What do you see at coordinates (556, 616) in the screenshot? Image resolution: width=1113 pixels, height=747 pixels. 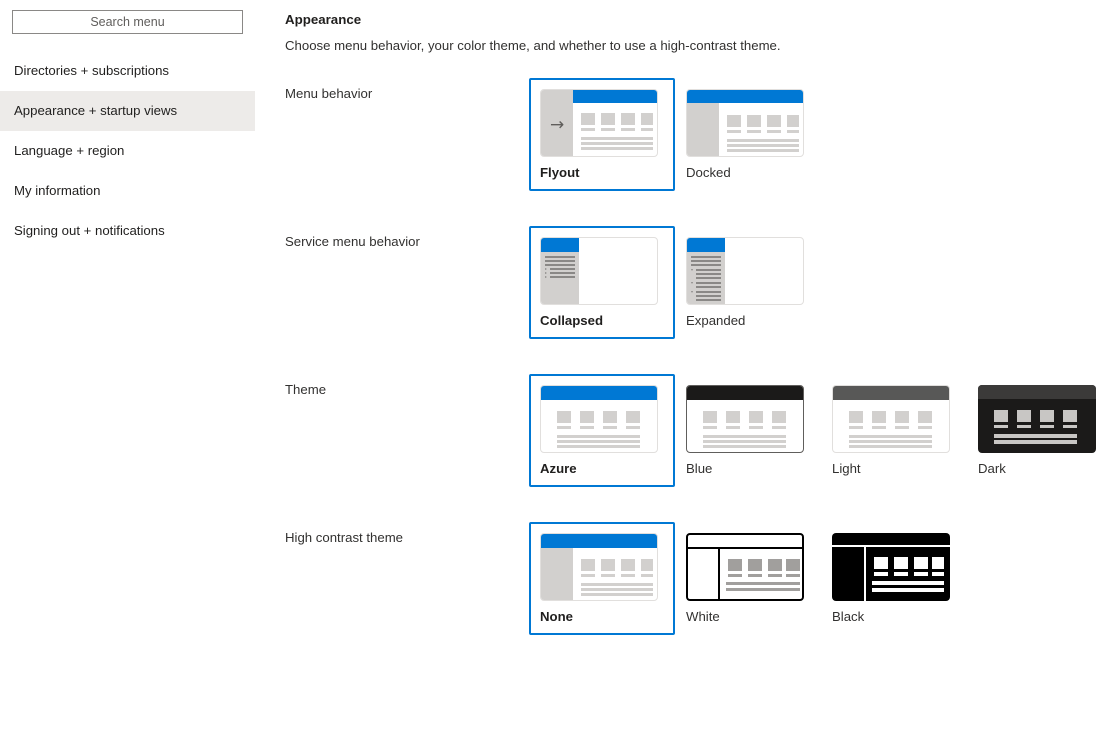 I see `option-label: None` at bounding box center [556, 616].